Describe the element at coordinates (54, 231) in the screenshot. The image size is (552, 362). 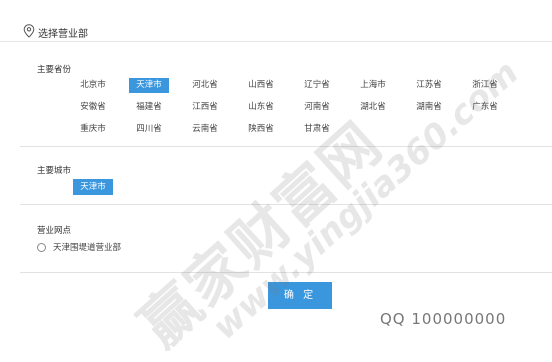
I see `branch-section-label: 营业网点` at that location.